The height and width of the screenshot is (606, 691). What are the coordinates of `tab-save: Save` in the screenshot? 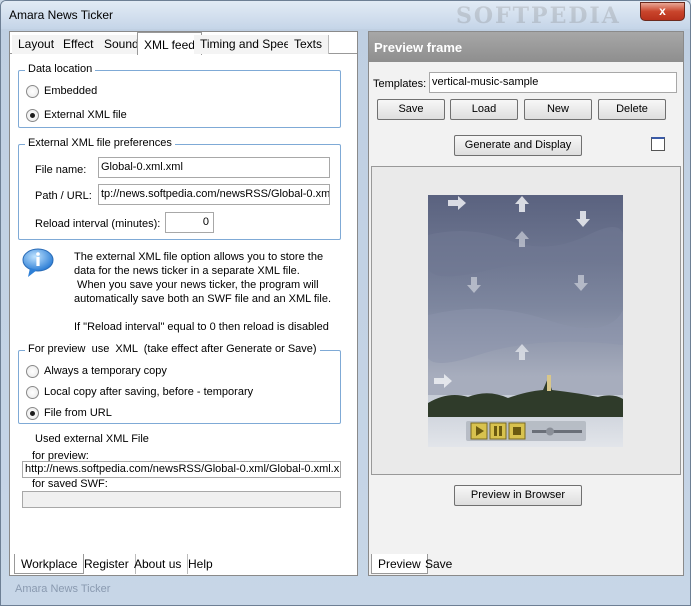 It's located at (438, 564).